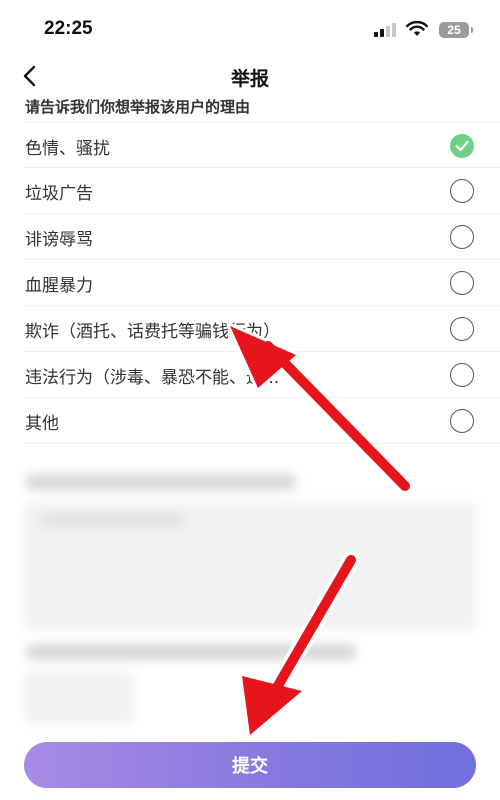  I want to click on report-prompt: 请告诉我们你想举报该用户的理由, so click(138, 107).